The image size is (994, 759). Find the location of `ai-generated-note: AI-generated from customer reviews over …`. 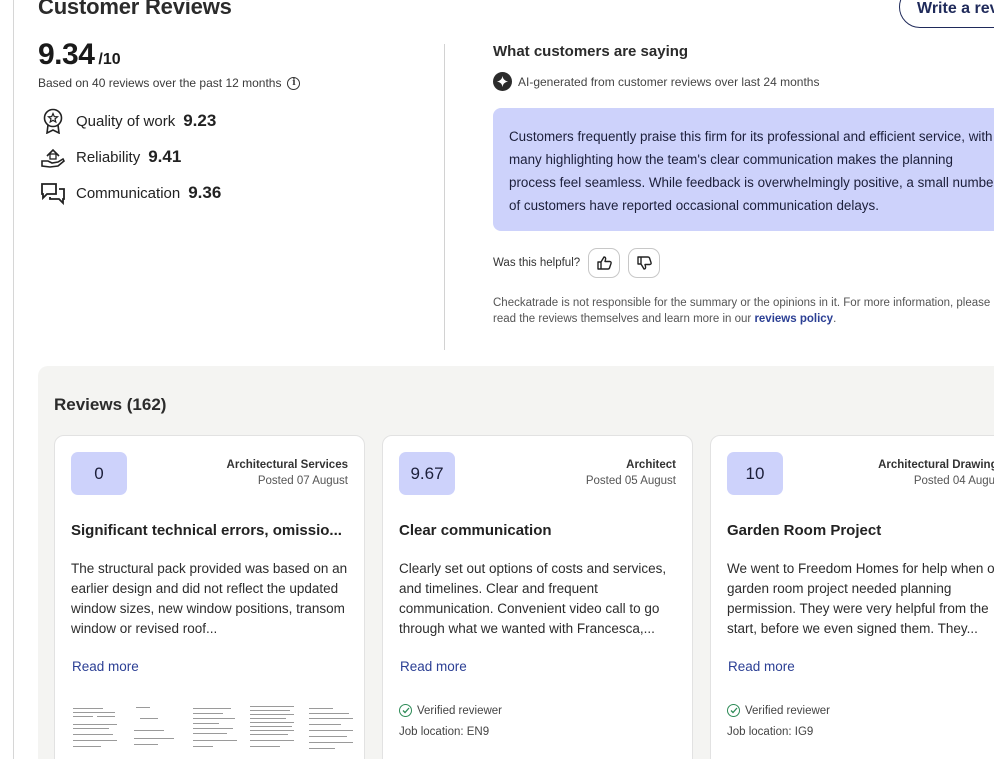

ai-generated-note: AI-generated from customer reviews over … is located at coordinates (656, 81).